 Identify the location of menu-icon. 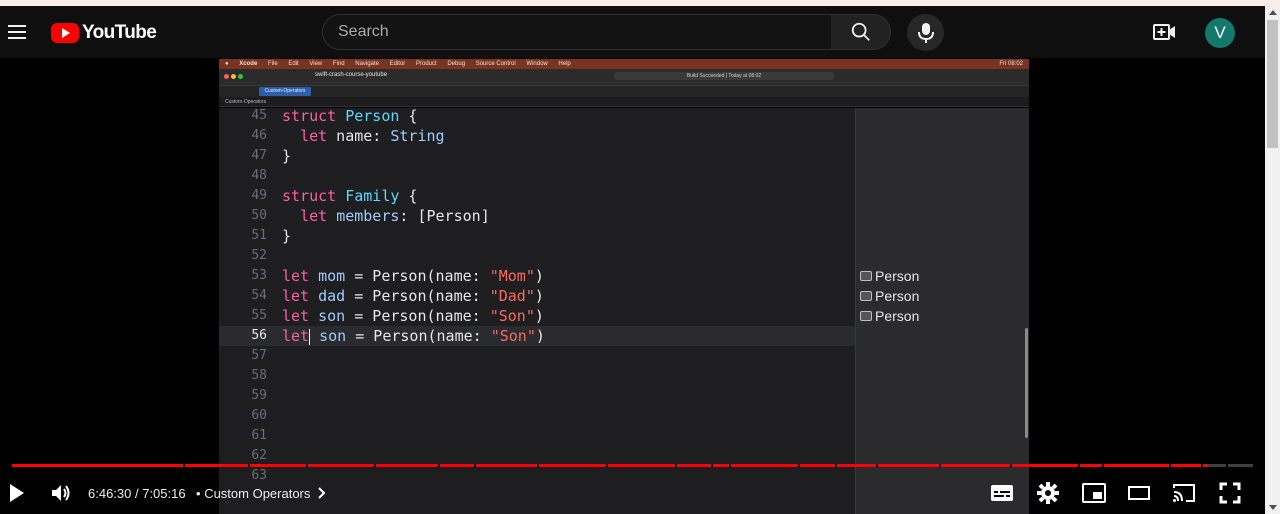
(17, 32).